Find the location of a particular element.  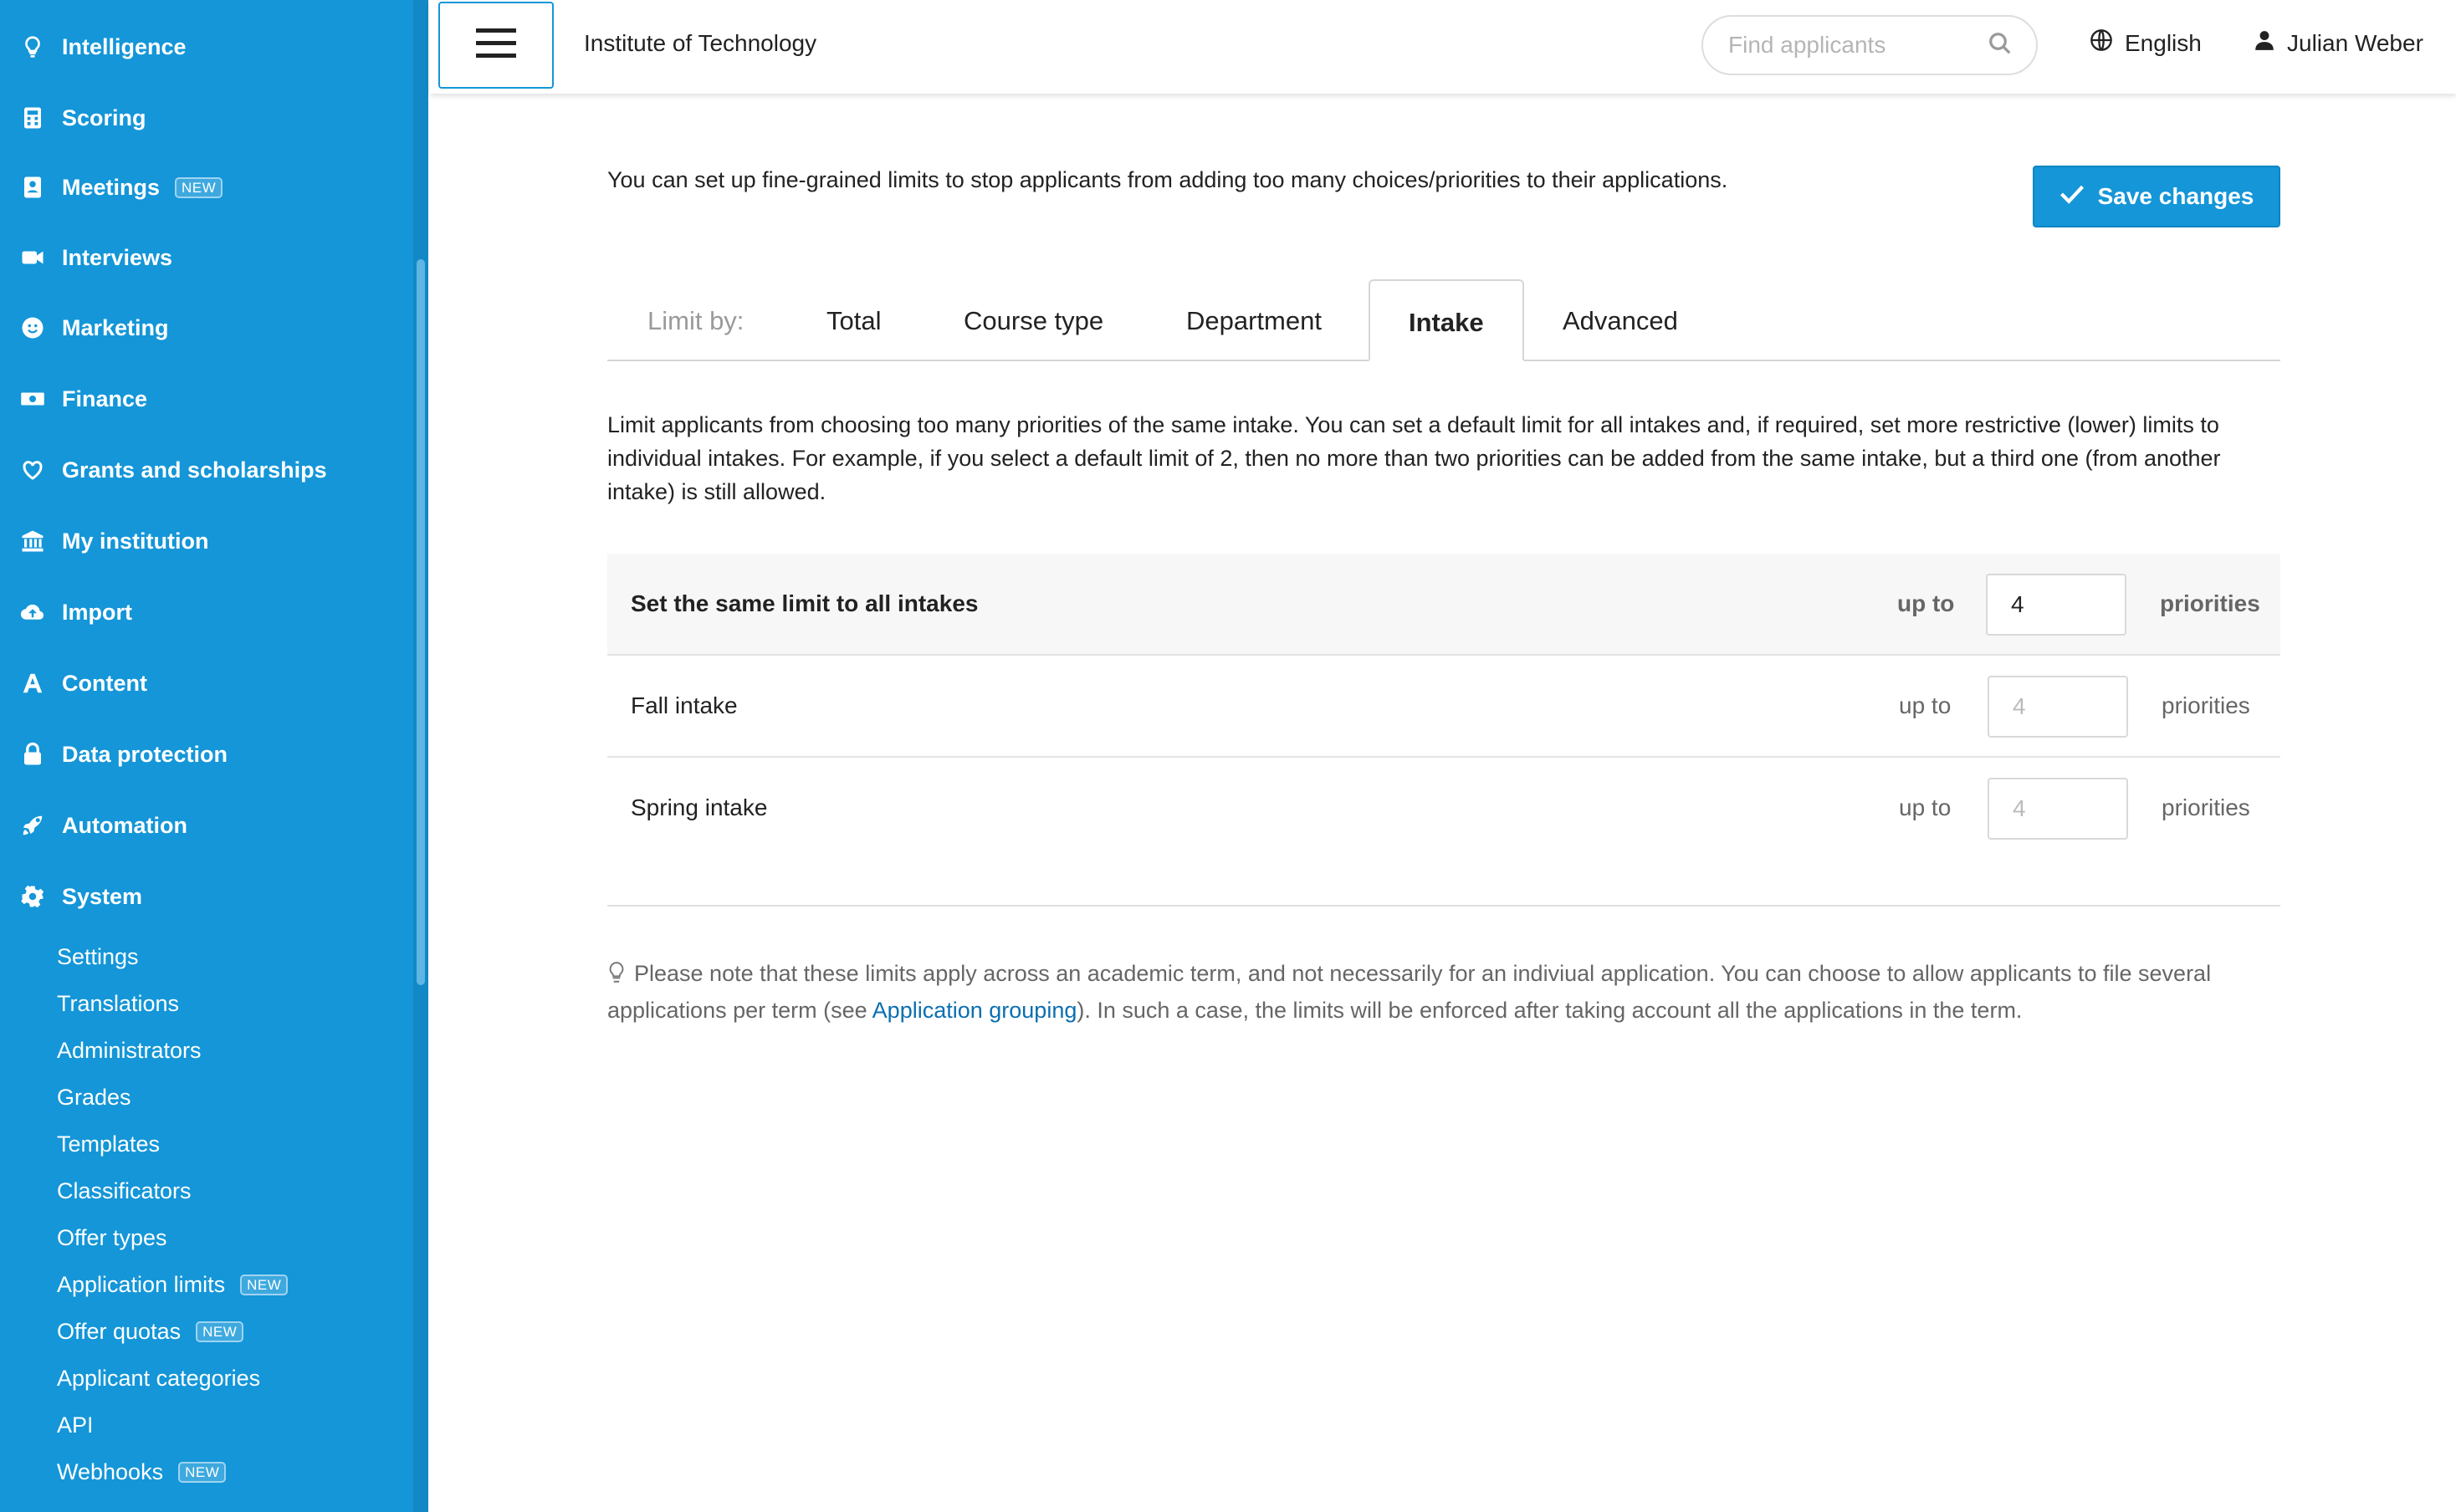

user-menu: Julian Weber is located at coordinates (2339, 43).